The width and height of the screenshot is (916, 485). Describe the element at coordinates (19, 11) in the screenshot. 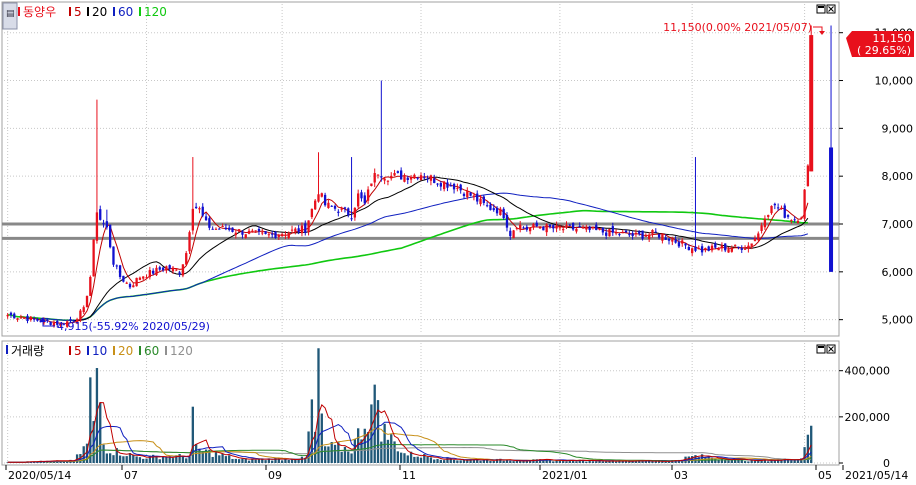

I see `legend-bar-icon` at that location.